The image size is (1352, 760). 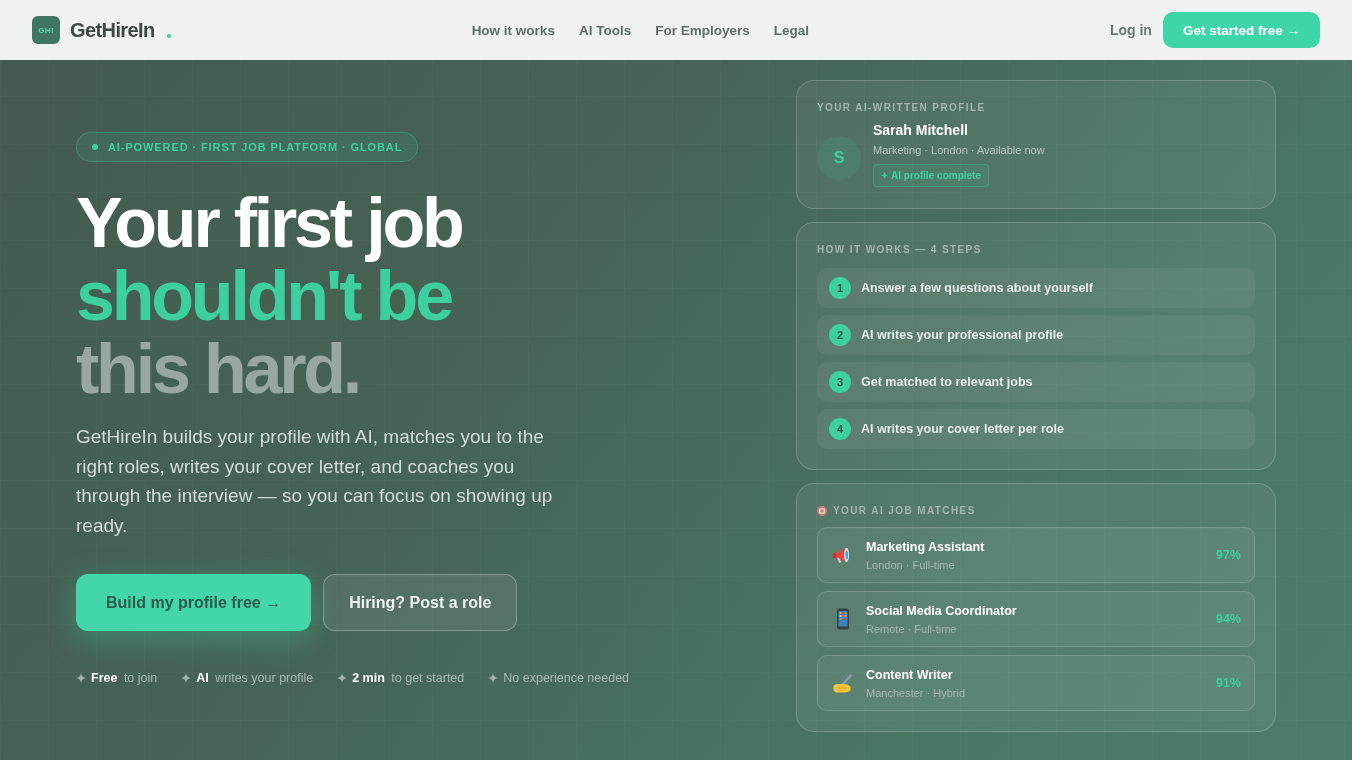 I want to click on card-heading: YOUR AI JOB MATCHES, so click(x=904, y=510).